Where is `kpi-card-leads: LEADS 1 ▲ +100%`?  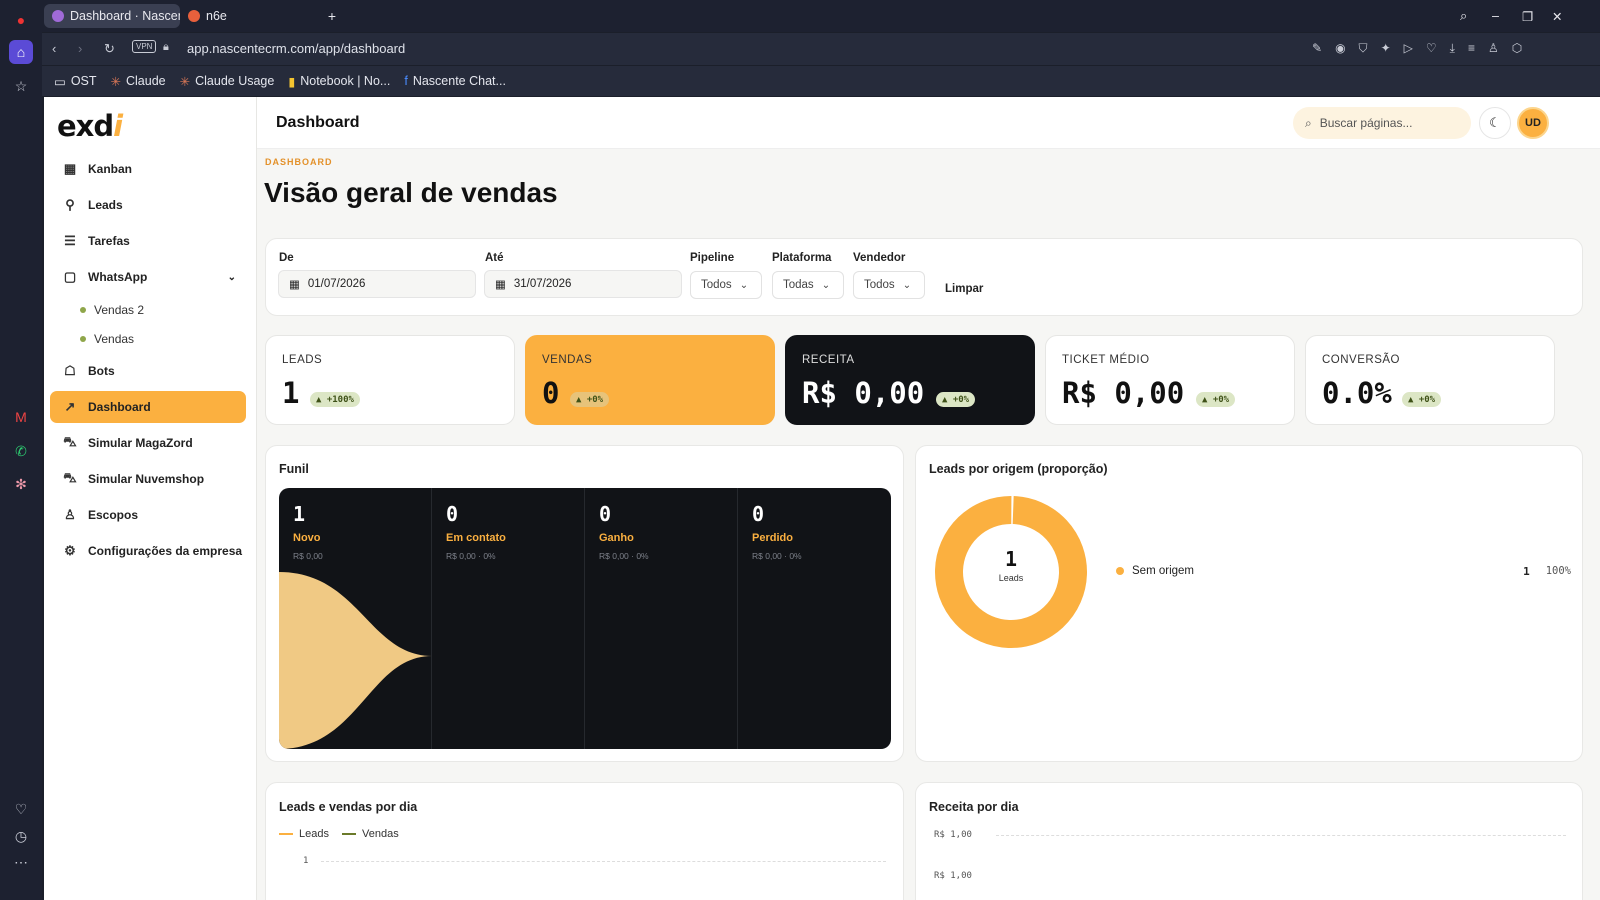 kpi-card-leads: LEADS 1 ▲ +100% is located at coordinates (390, 380).